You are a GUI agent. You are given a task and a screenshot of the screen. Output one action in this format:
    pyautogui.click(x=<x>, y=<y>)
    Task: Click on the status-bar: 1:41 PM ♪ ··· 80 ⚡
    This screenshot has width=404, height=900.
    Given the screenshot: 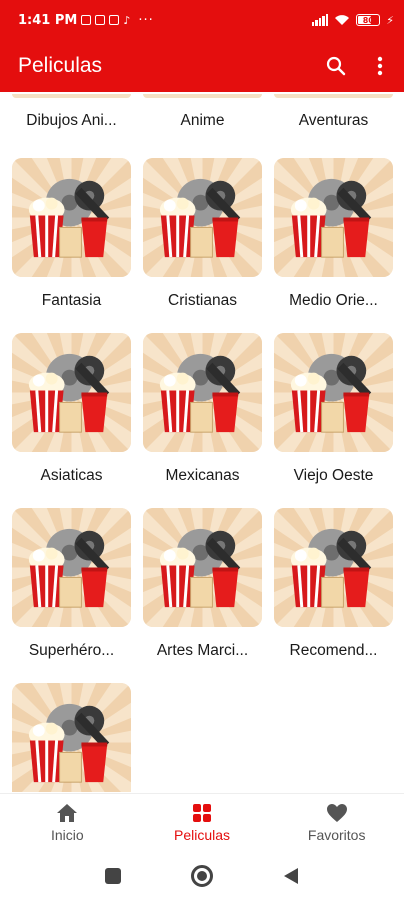 What is the action you would take?
    pyautogui.click(x=202, y=20)
    